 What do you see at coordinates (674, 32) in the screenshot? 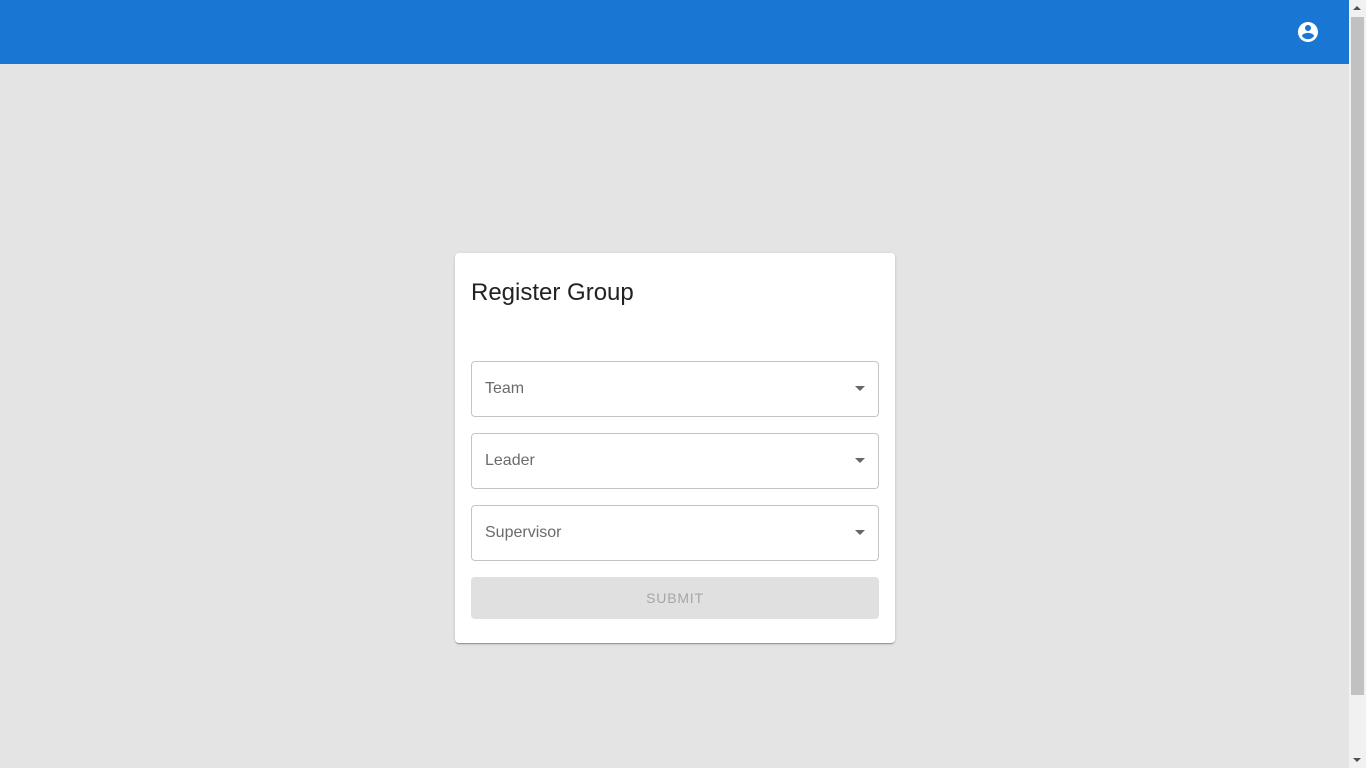
I see `app-bar` at bounding box center [674, 32].